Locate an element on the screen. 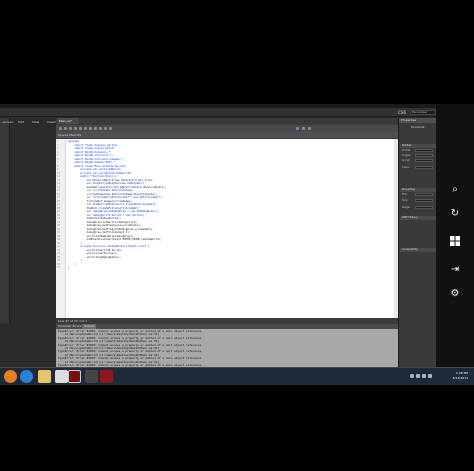  app-taskbar-icon is located at coordinates (91, 376).